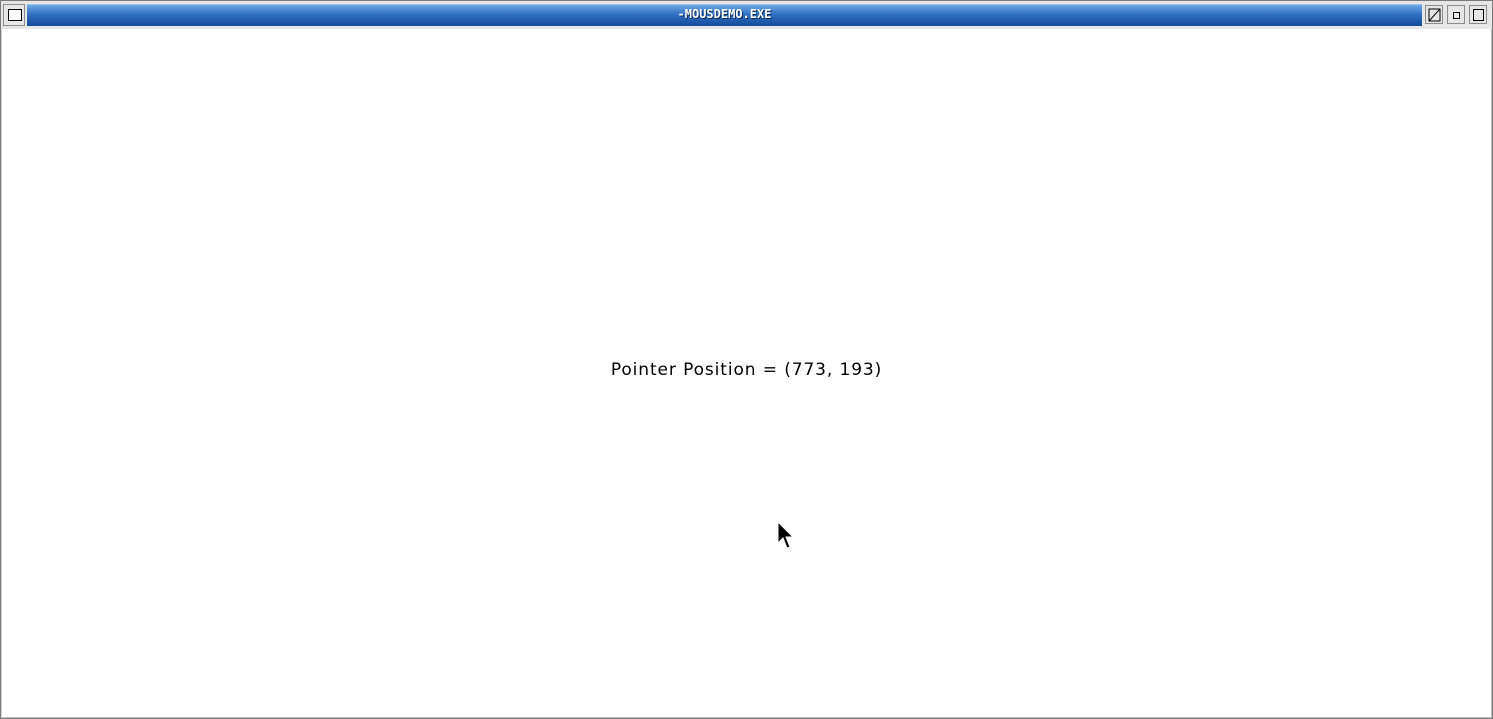  I want to click on resize-button, so click(1434, 14).